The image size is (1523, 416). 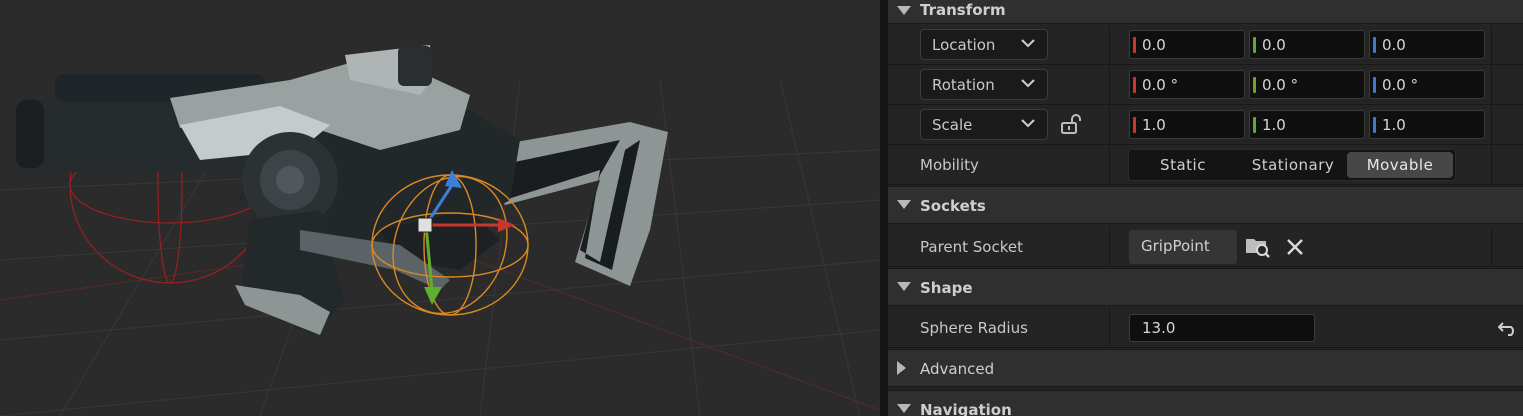 What do you see at coordinates (1508, 328) in the screenshot?
I see `reset-to-default-icon` at bounding box center [1508, 328].